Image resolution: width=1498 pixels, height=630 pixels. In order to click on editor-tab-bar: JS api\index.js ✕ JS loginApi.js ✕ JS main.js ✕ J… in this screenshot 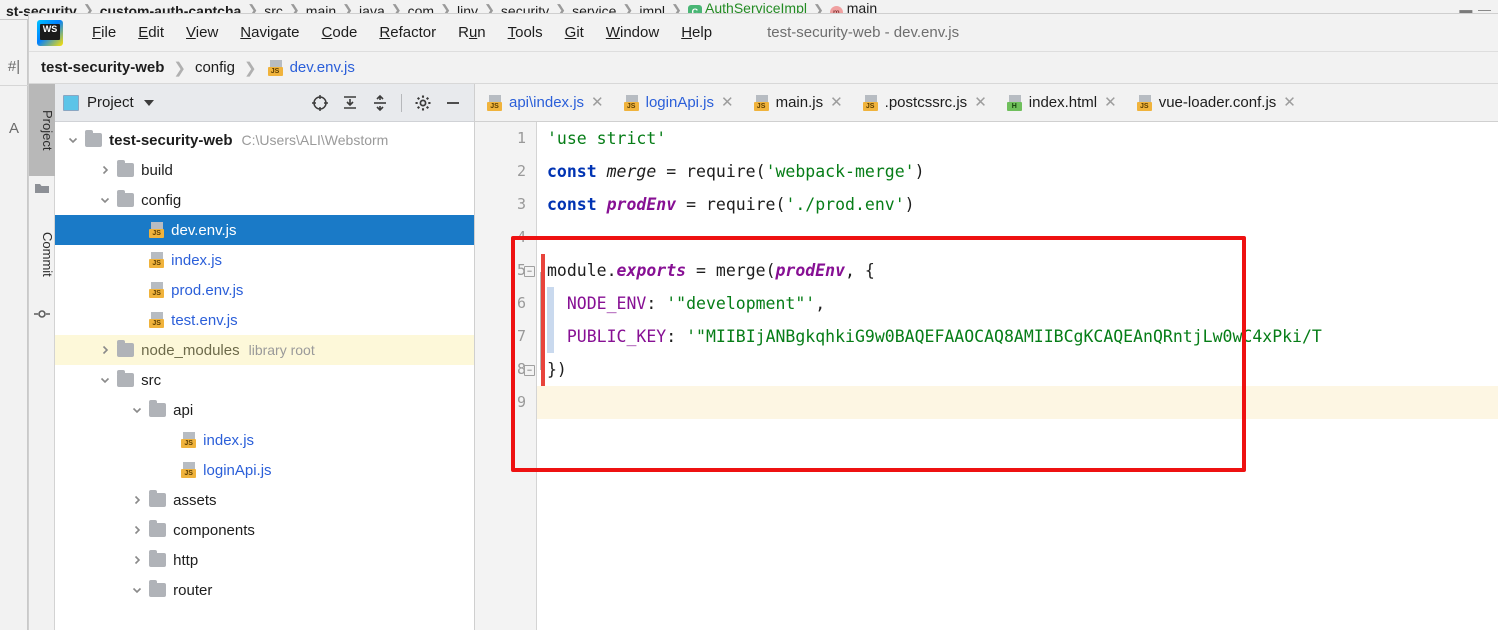, I will do `click(986, 103)`.